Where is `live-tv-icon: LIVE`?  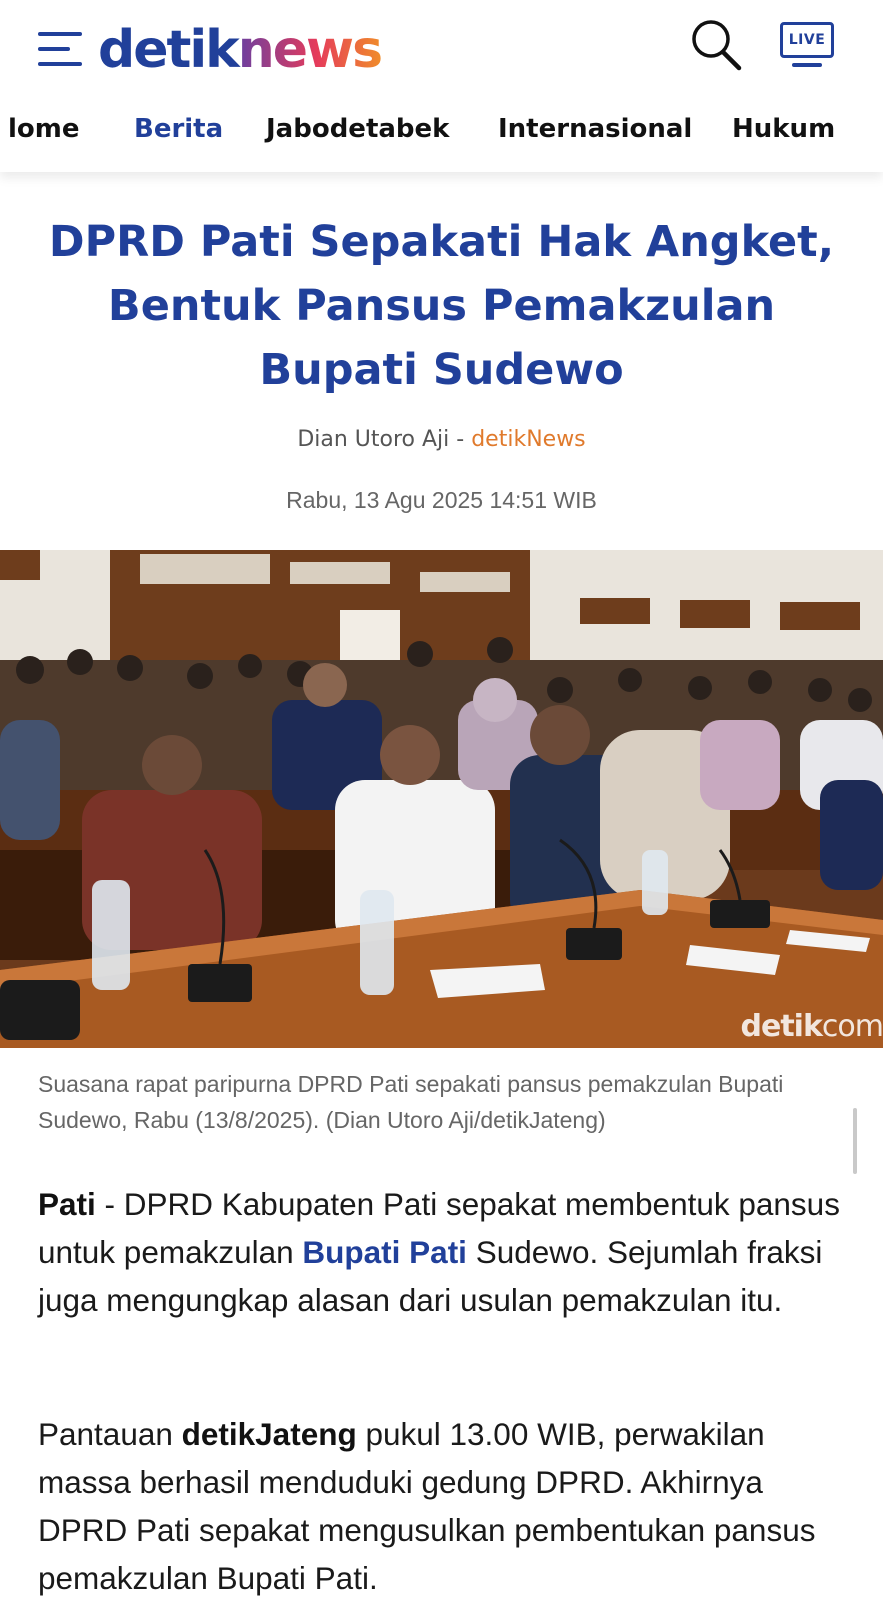
live-tv-icon: LIVE is located at coordinates (807, 40).